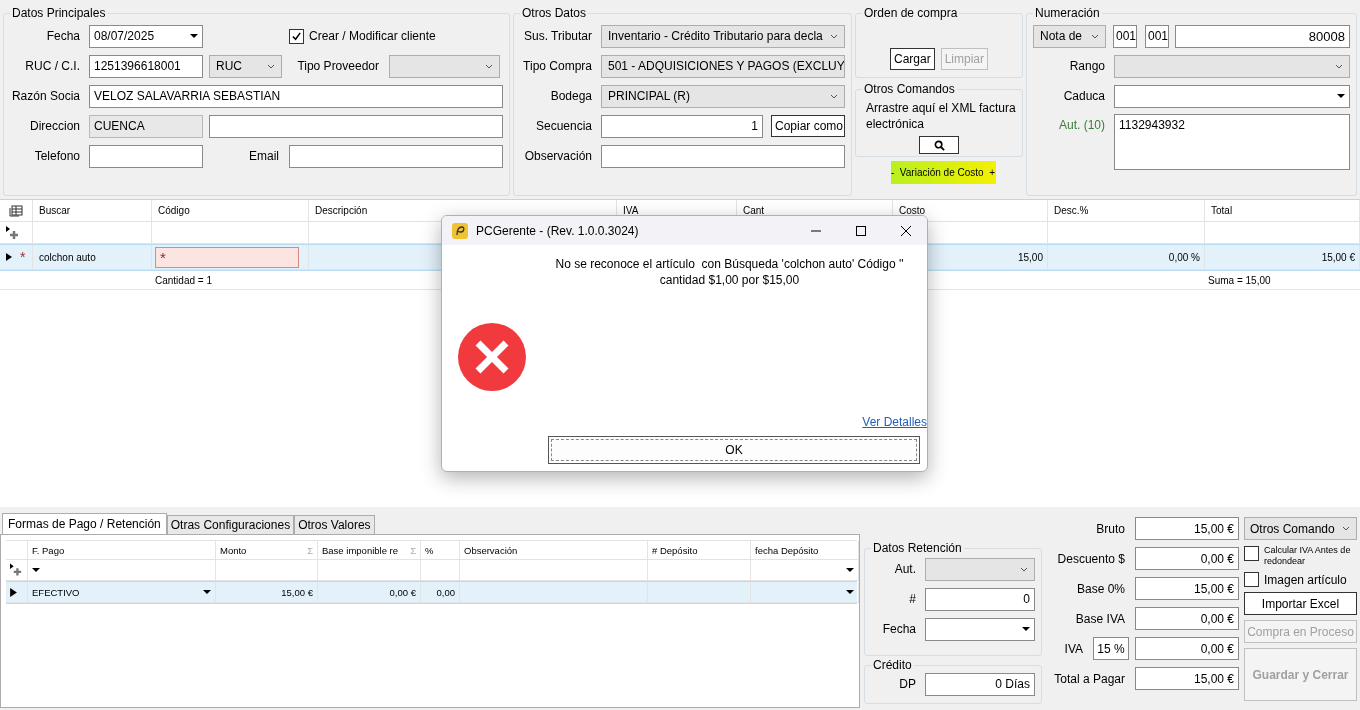 This screenshot has width=1360, height=710. What do you see at coordinates (911, 13) in the screenshot?
I see `group-title: Orden de compra` at bounding box center [911, 13].